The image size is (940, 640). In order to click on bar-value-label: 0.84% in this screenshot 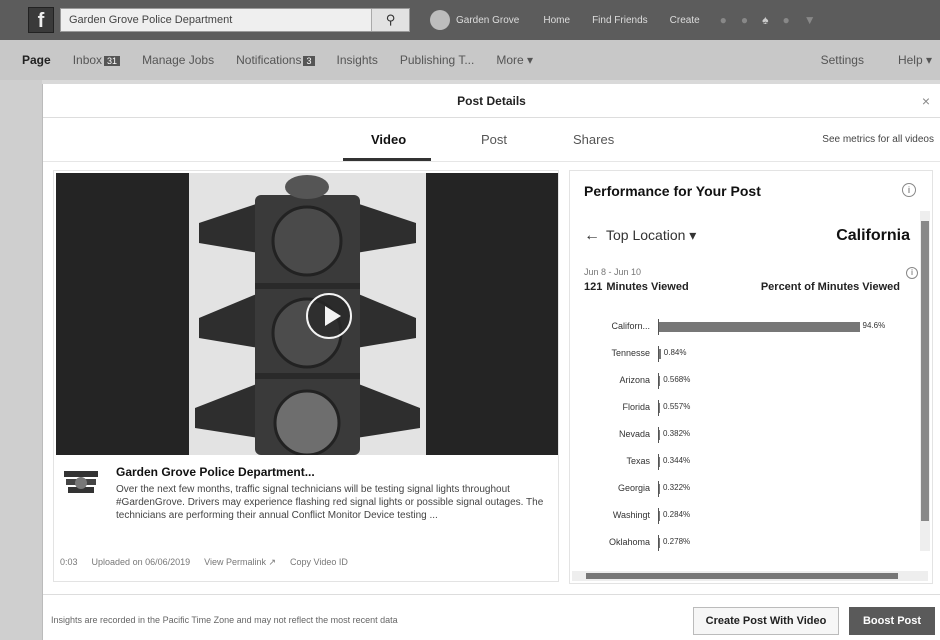, I will do `click(675, 352)`.